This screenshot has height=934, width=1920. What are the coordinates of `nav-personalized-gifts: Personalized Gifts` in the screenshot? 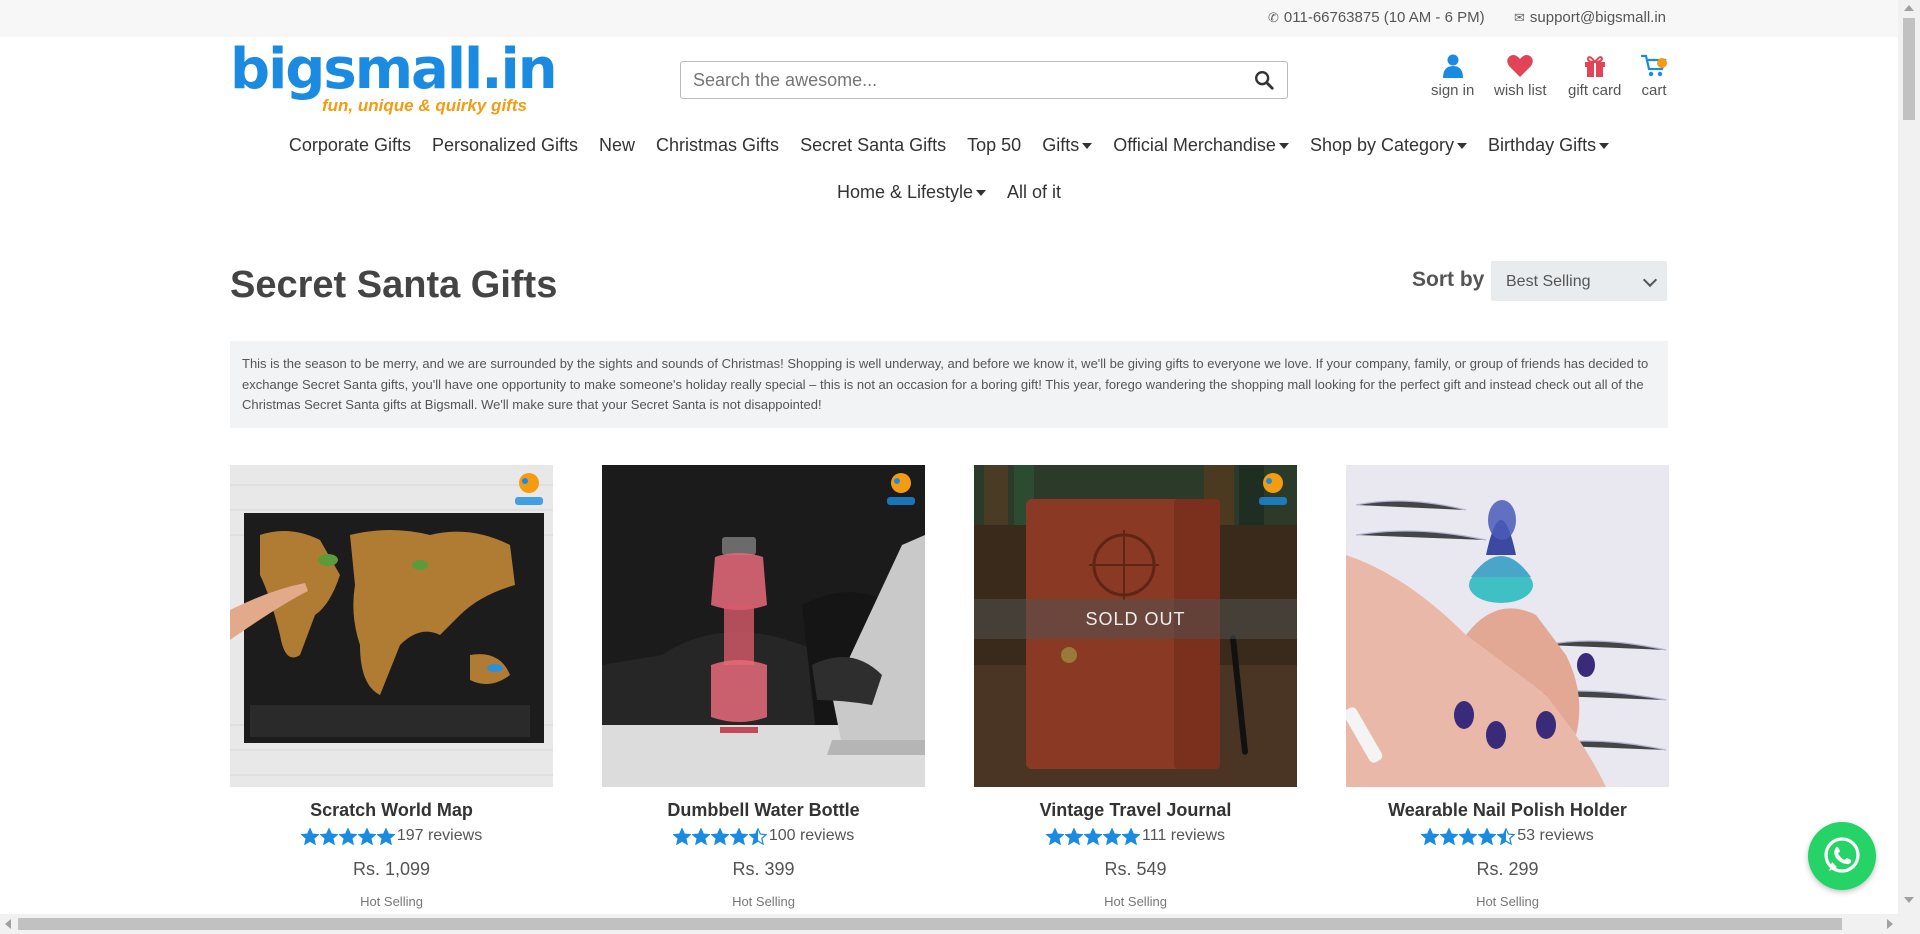 It's located at (505, 145).